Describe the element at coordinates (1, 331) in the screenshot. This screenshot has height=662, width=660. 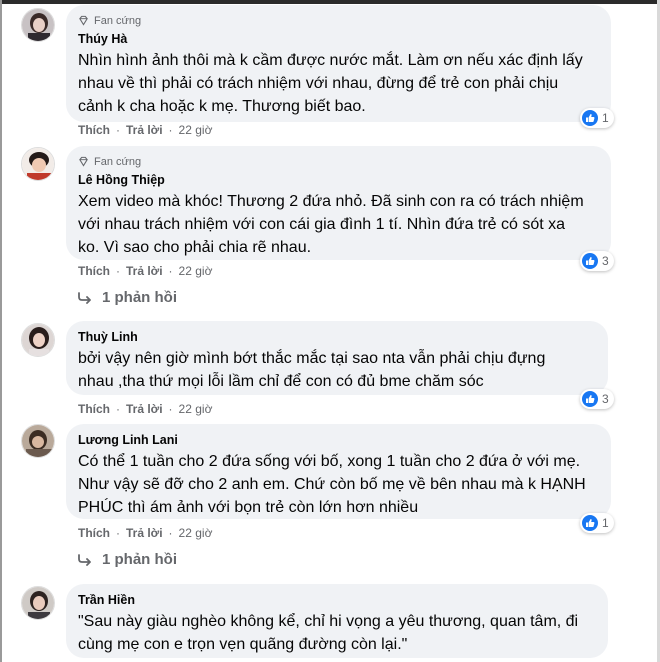
I see `left-edge` at that location.